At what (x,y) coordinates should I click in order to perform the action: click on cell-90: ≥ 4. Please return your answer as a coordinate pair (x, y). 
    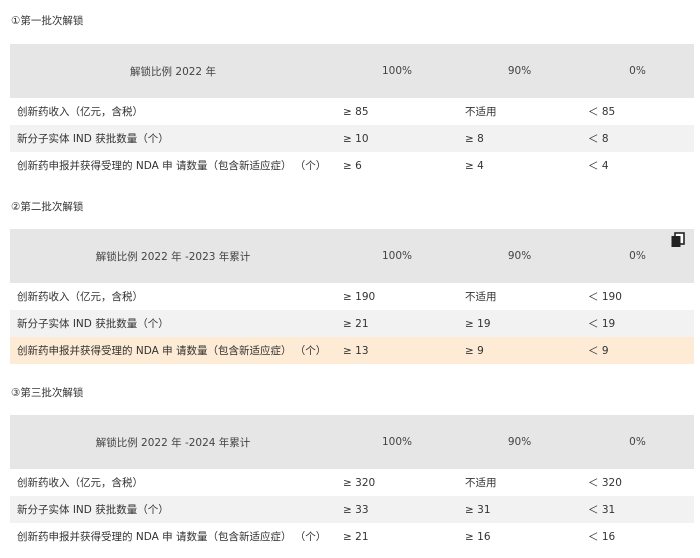
    Looking at the image, I should click on (519, 165).